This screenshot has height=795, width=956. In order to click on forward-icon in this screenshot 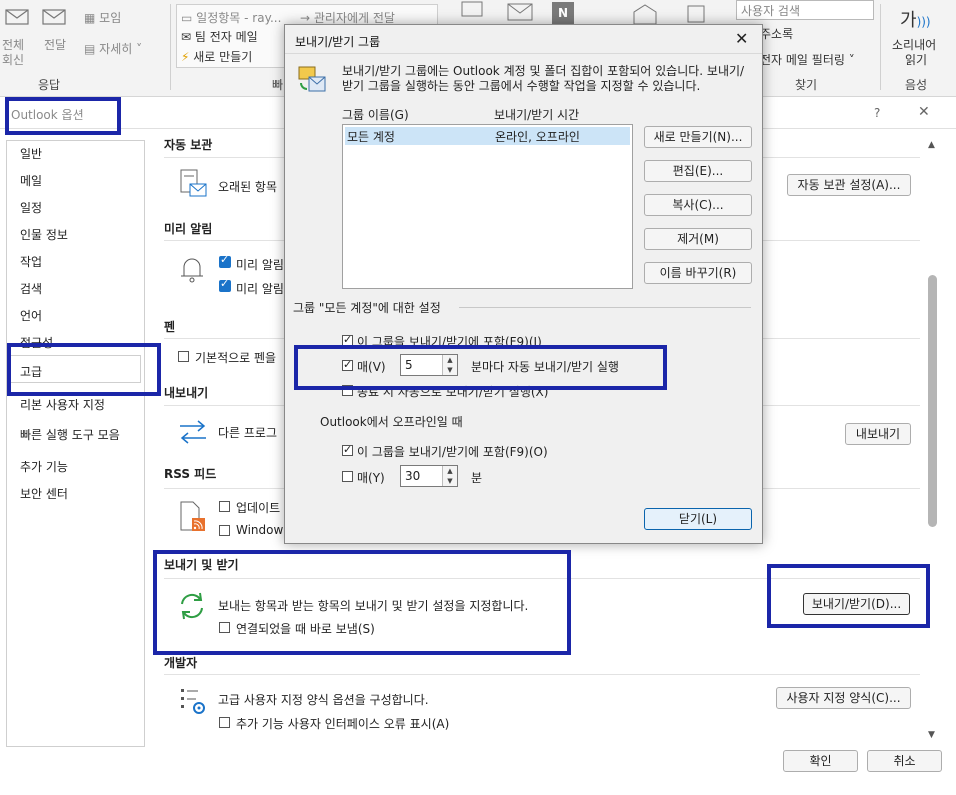, I will do `click(55, 16)`.